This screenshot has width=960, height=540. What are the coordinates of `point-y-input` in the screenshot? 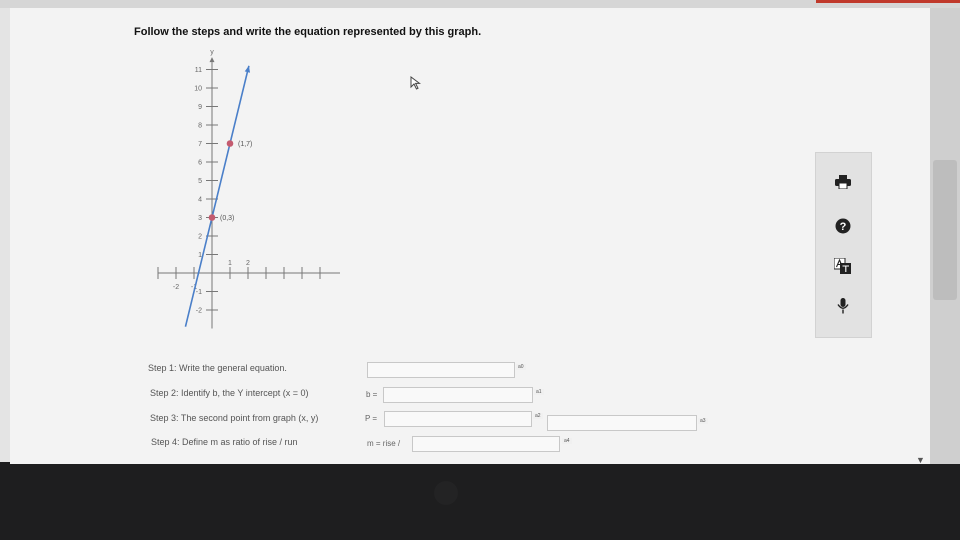 It's located at (622, 423).